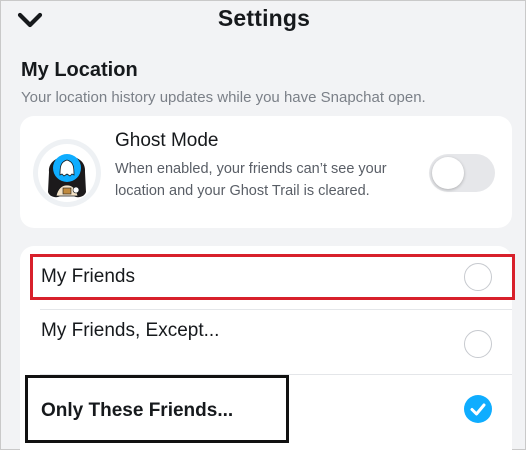  Describe the element at coordinates (266, 282) in the screenshot. I see `option-my-friends: My Friends` at that location.